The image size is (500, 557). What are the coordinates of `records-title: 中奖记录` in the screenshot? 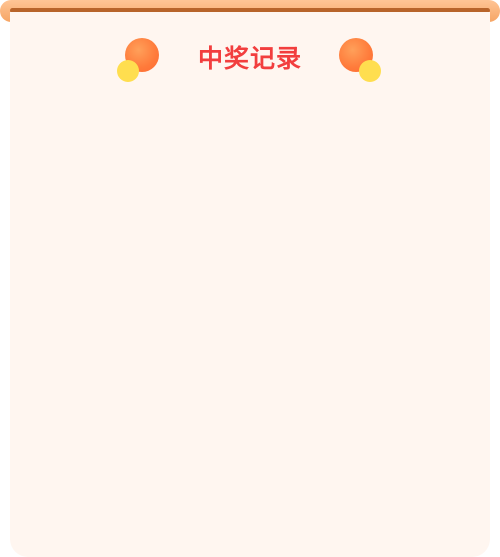 It's located at (249, 58).